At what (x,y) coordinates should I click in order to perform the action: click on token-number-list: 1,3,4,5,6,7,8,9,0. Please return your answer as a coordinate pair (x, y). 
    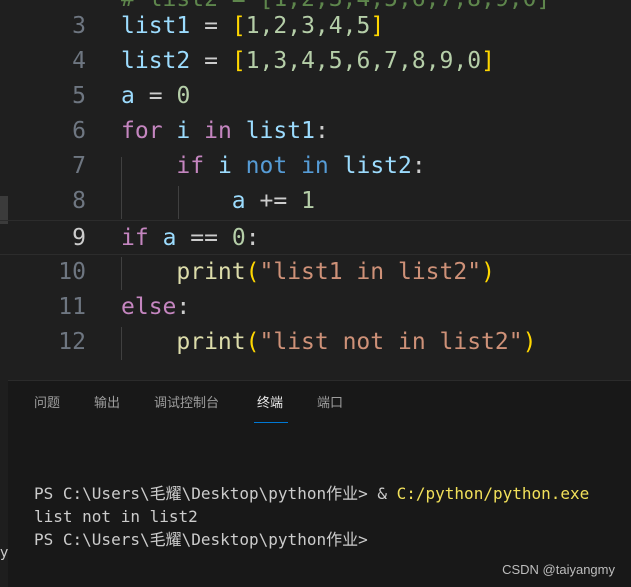
    Looking at the image, I should click on (363, 61).